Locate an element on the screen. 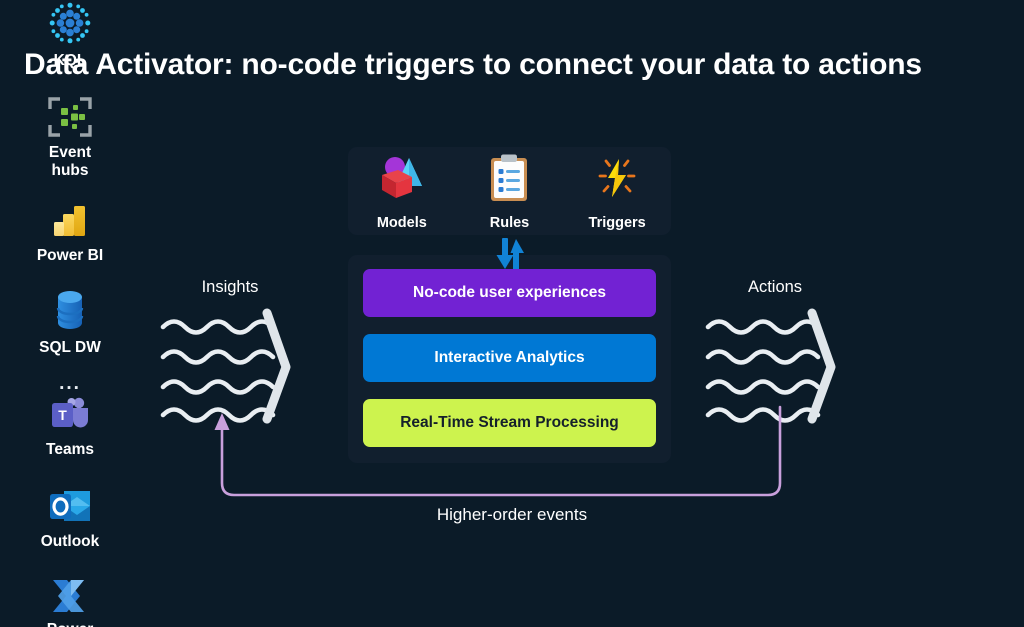 The height and width of the screenshot is (627, 1024). rules-clipboard-icon is located at coordinates (509, 180).